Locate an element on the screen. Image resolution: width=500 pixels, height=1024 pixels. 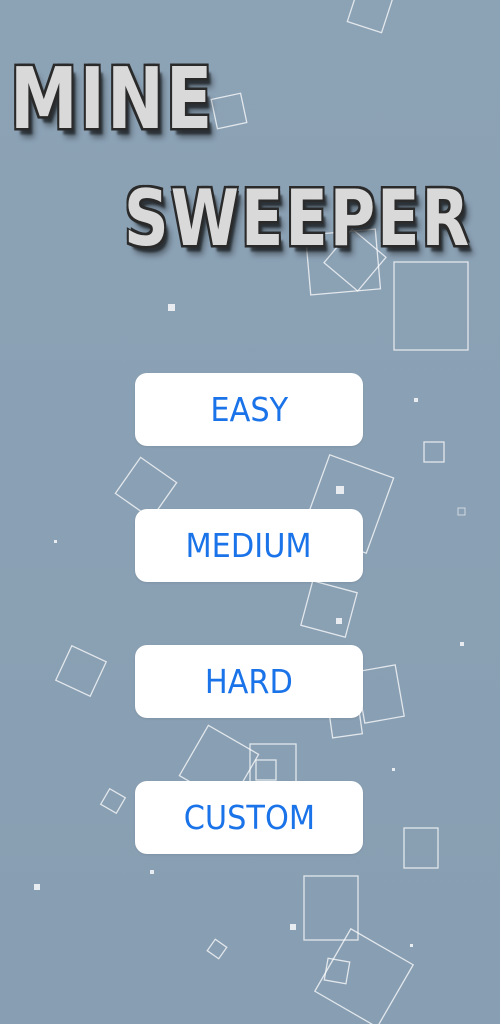
medium-button-label: MEDIUM is located at coordinates (249, 545).